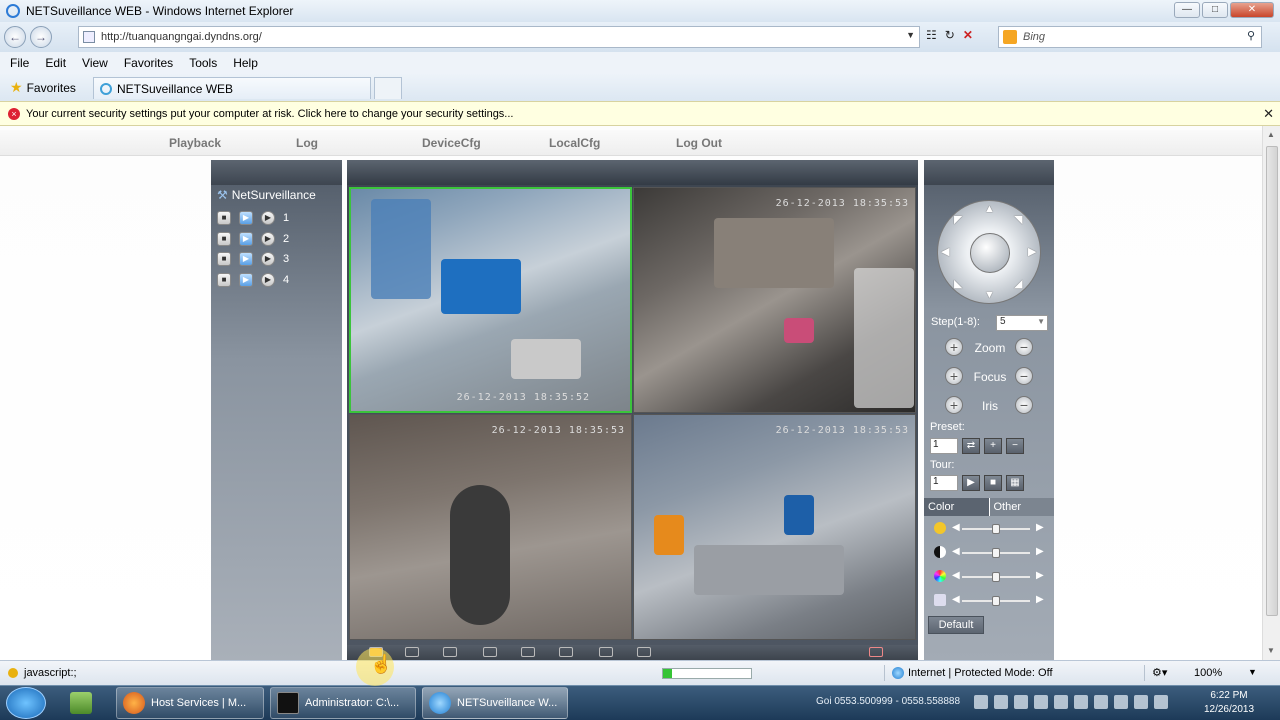 Image resolution: width=1280 pixels, height=720 pixels. Describe the element at coordinates (41, 37) in the screenshot. I see `forward-button: →` at that location.